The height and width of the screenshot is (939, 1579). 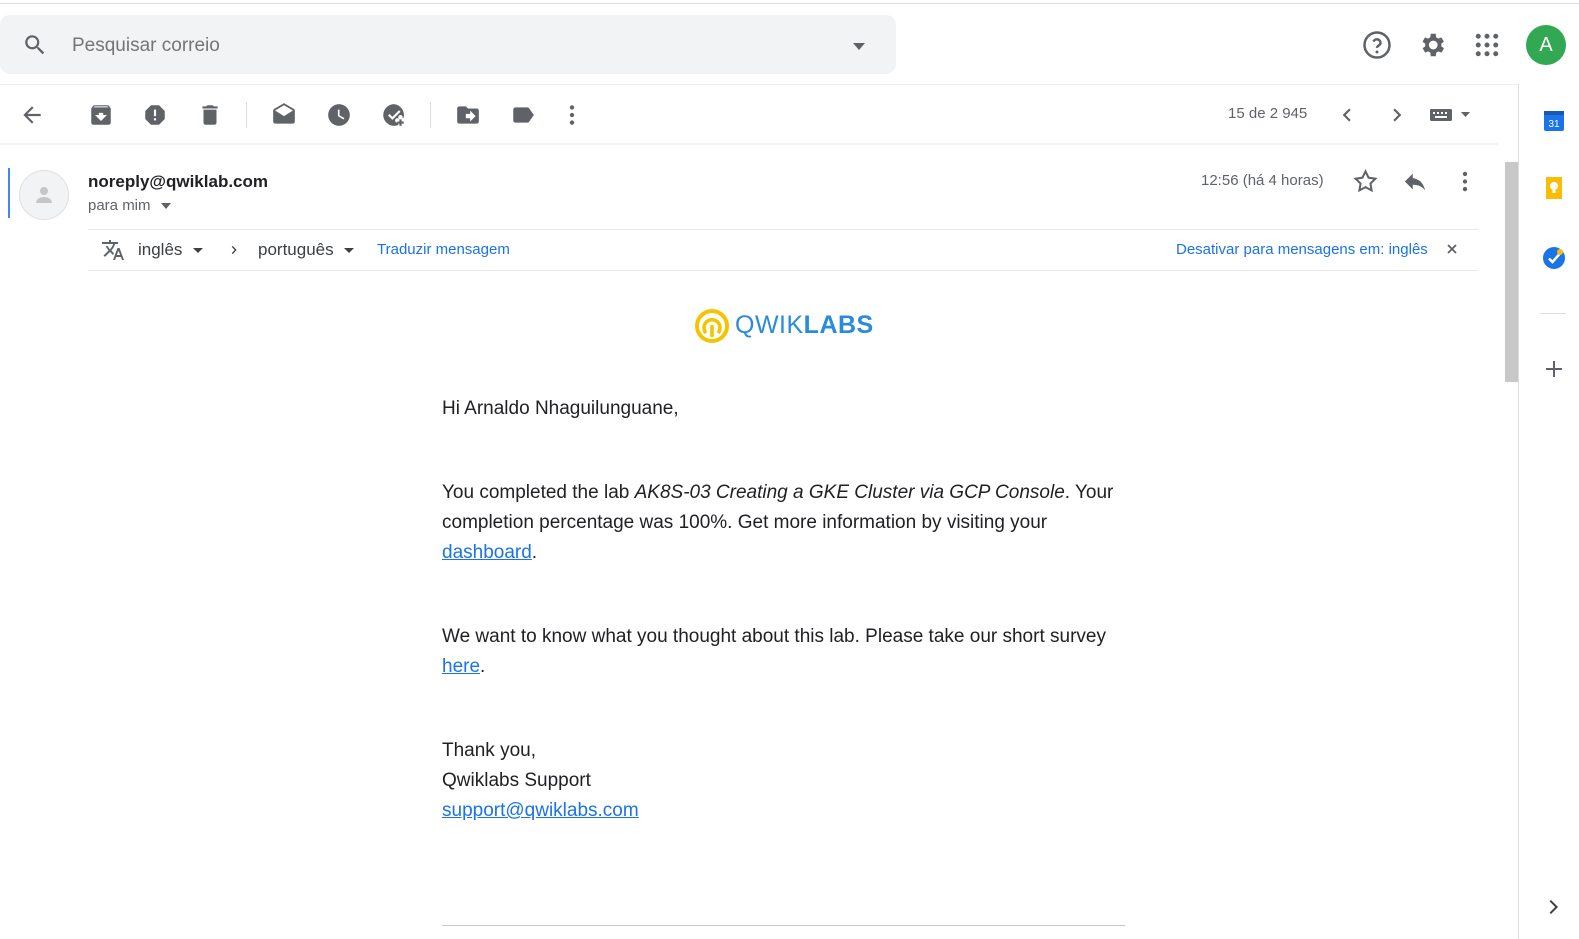 What do you see at coordinates (461, 666) in the screenshot?
I see `survey-link: here` at bounding box center [461, 666].